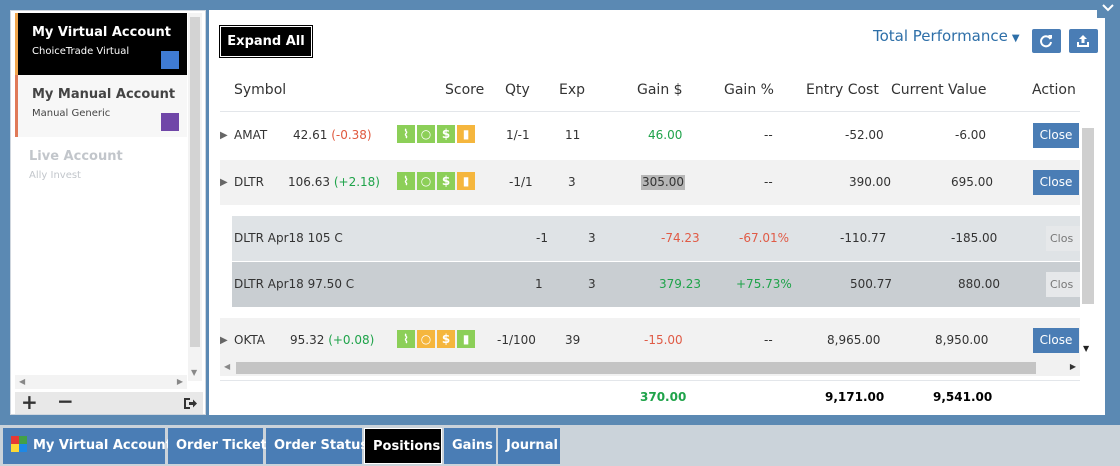  I want to click on leg-qty: 1, so click(539, 284).